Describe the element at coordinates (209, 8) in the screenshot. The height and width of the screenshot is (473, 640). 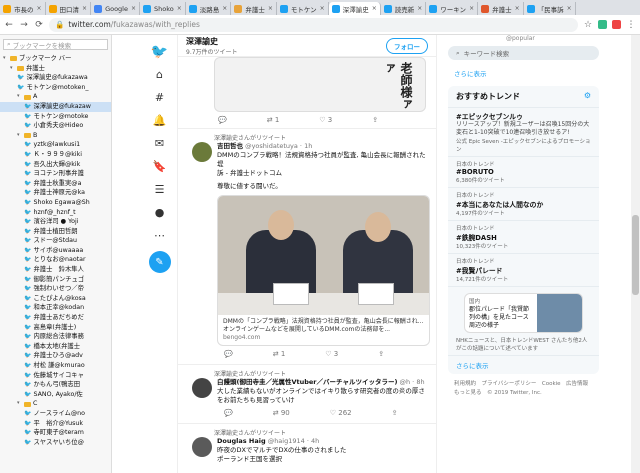
I see `tab: 淡路島 ×` at that location.